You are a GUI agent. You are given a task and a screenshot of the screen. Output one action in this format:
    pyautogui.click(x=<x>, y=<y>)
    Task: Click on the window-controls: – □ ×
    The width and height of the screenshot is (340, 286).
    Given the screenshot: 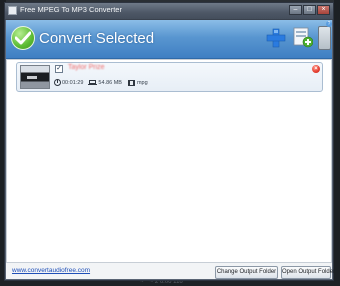 What is the action you would take?
    pyautogui.click(x=309, y=10)
    